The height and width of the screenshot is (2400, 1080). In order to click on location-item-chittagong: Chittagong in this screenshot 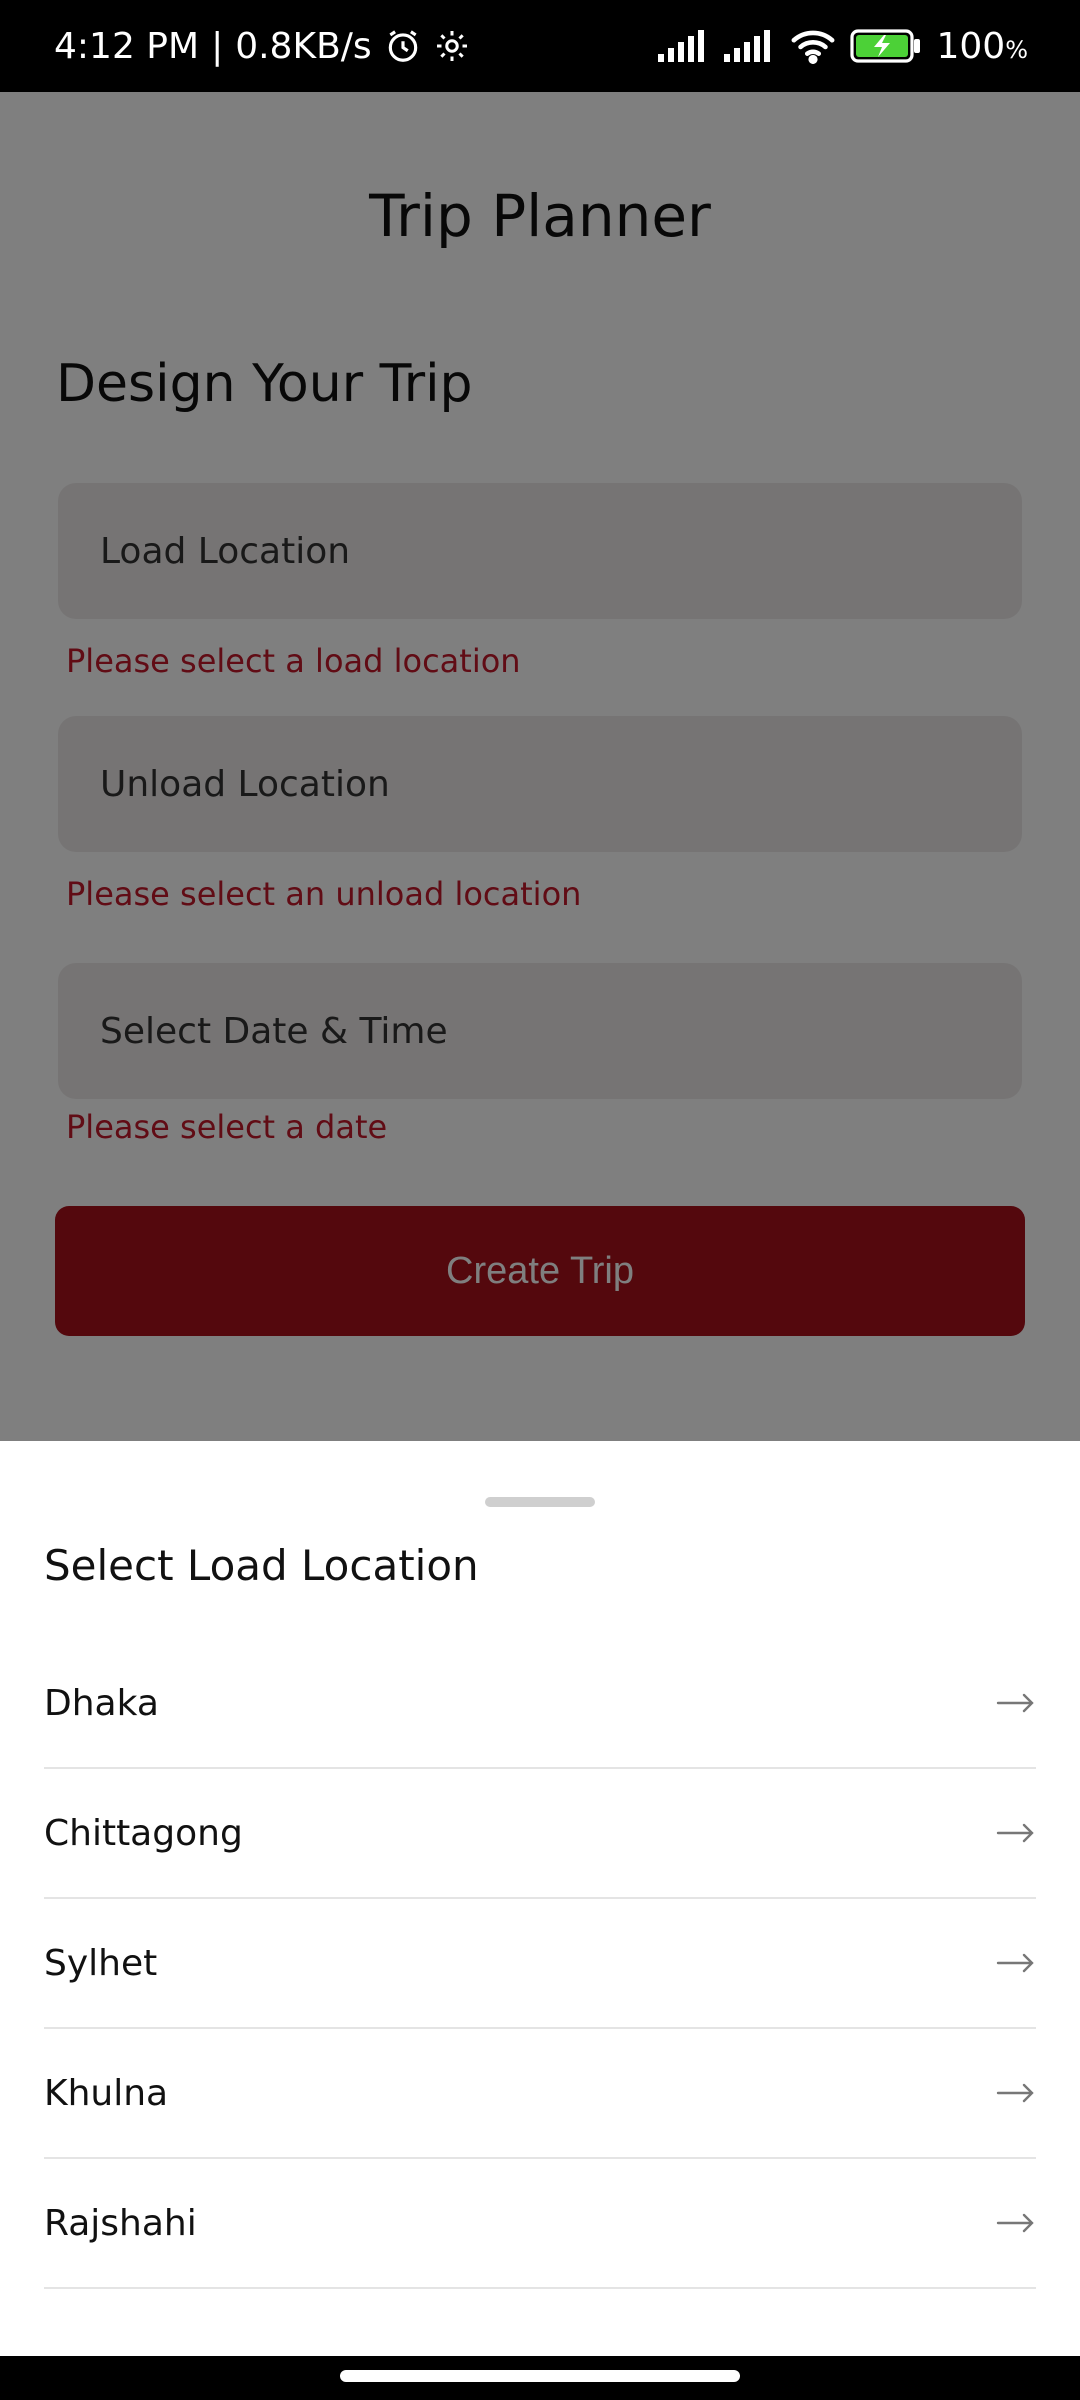, I will do `click(540, 1834)`.